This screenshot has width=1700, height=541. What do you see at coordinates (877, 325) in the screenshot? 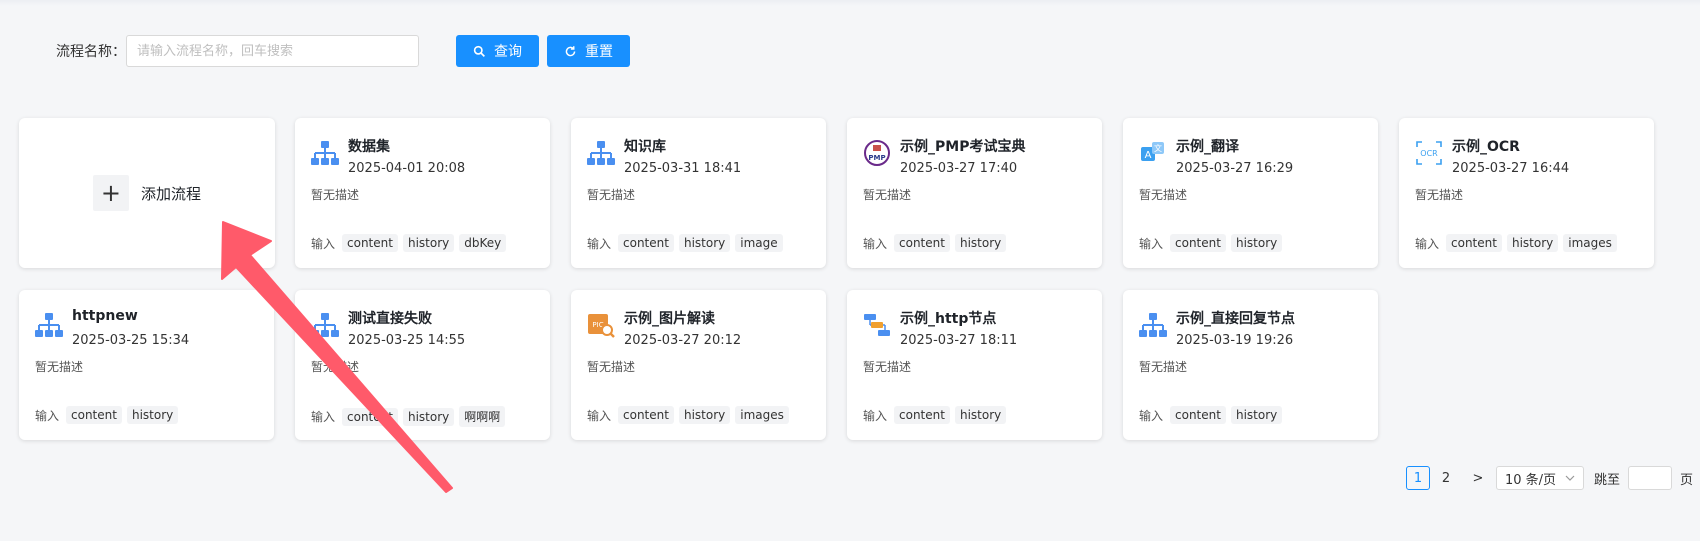
I see `http-node-icon` at bounding box center [877, 325].